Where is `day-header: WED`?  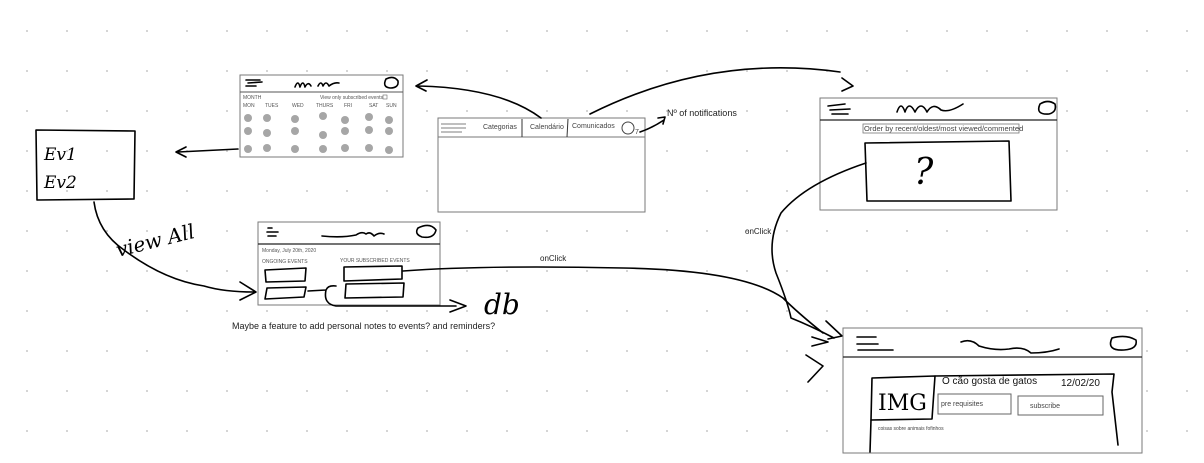 day-header: WED is located at coordinates (298, 106).